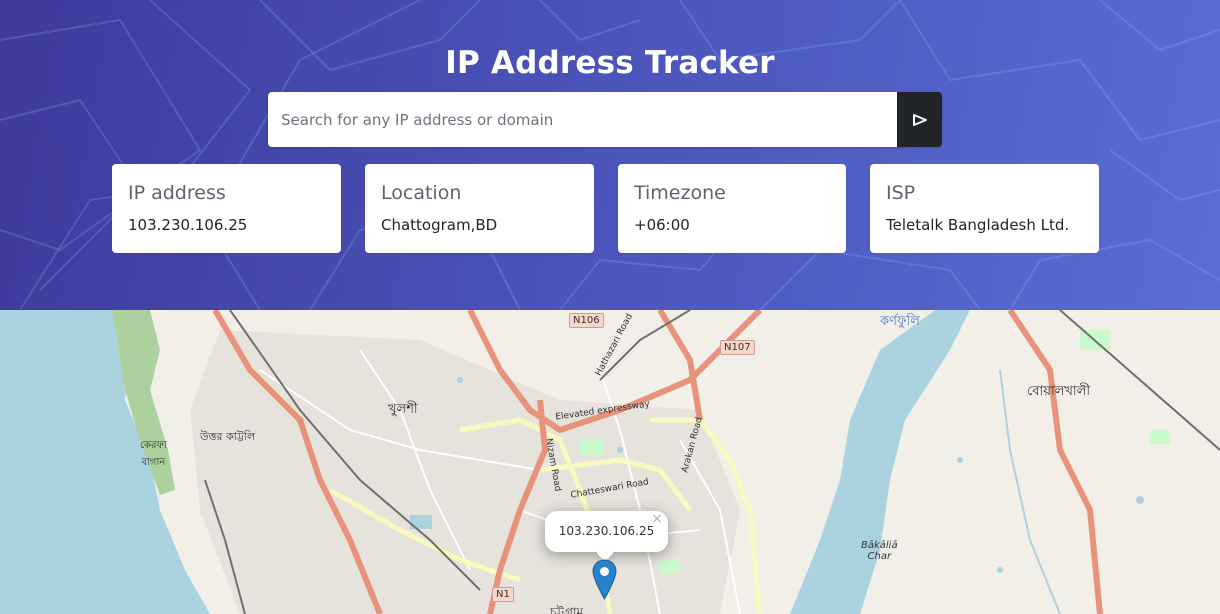 The width and height of the screenshot is (1220, 614). What do you see at coordinates (900, 321) in the screenshot?
I see `map-label-karnaphuli: কর্ণফুলি` at bounding box center [900, 321].